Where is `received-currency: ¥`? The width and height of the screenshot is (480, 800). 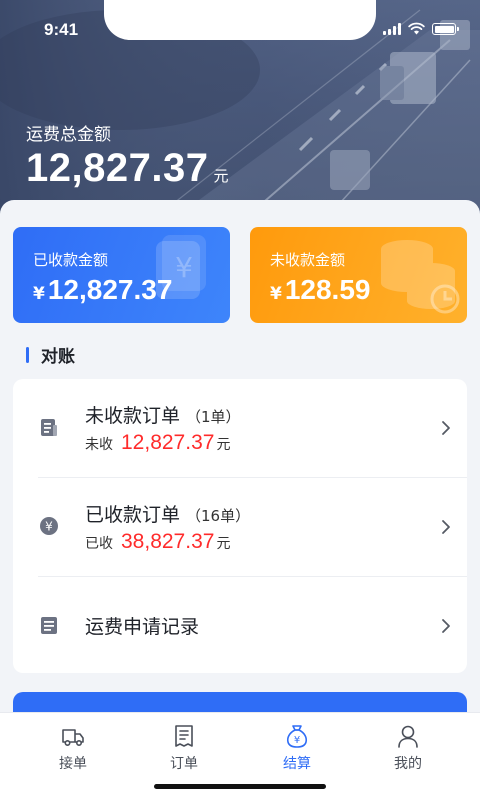 received-currency: ¥ is located at coordinates (39, 294).